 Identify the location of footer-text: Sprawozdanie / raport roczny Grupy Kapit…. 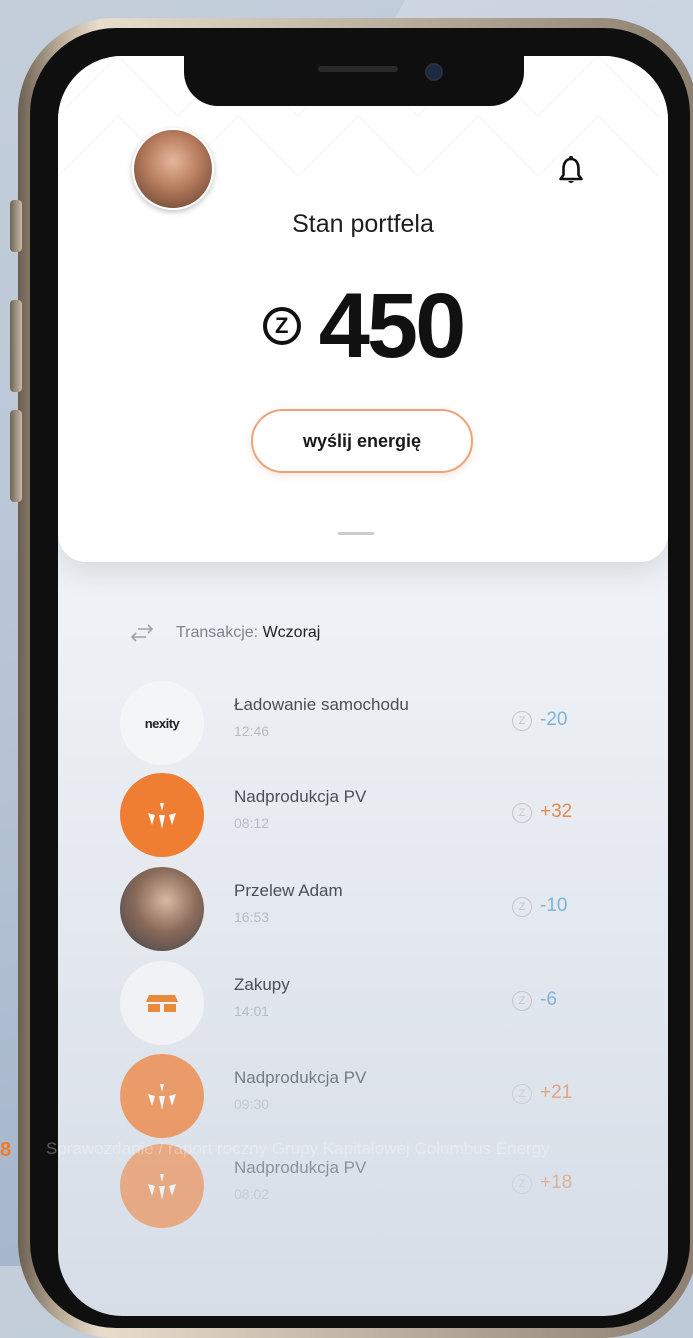
(298, 1148).